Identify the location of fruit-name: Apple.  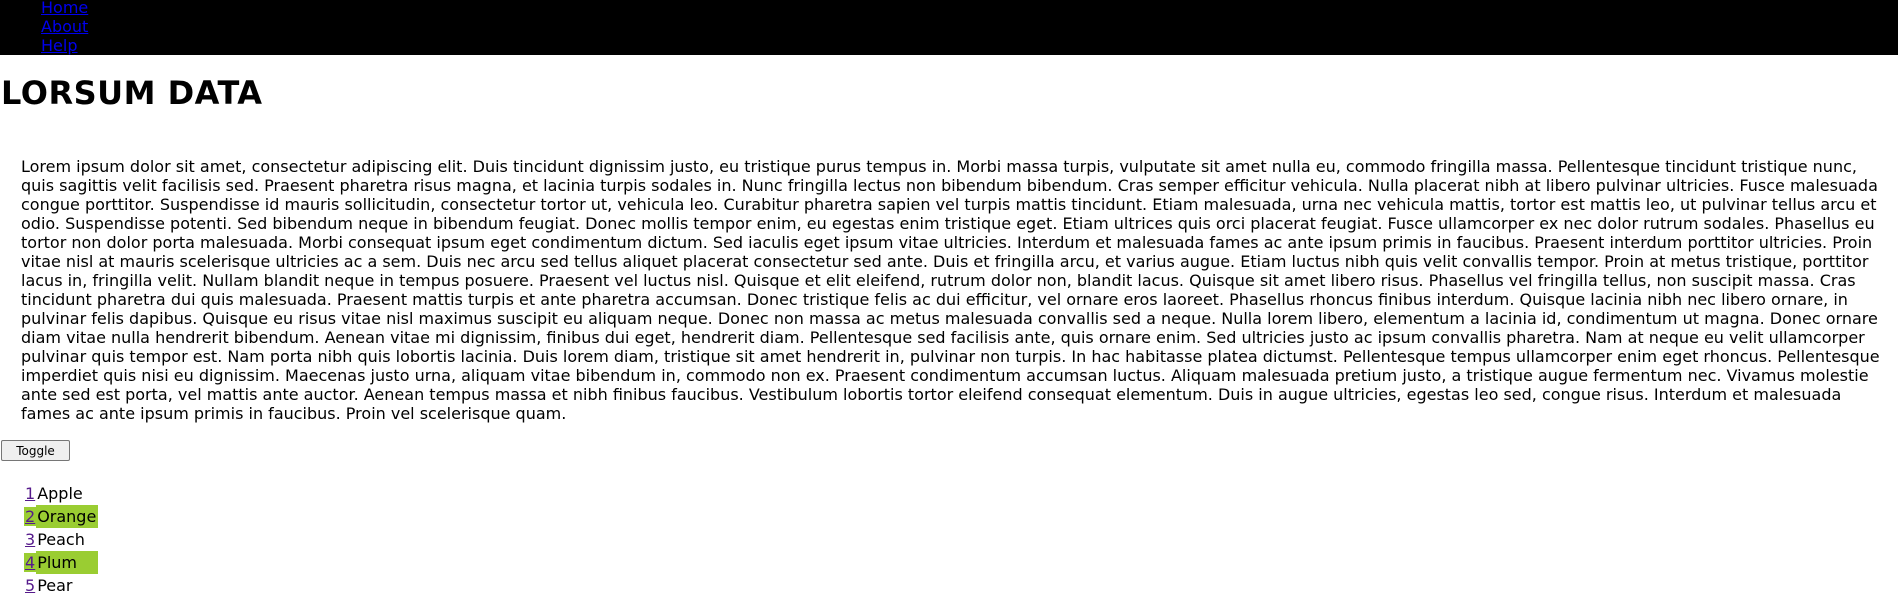
(60, 493).